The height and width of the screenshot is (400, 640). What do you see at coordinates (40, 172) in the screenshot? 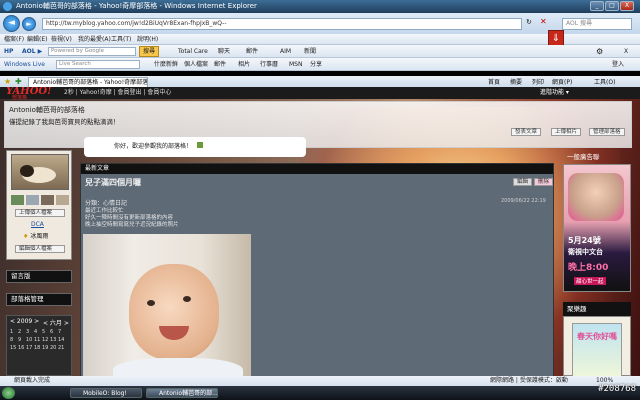
I see `profile-photo-dog` at bounding box center [40, 172].